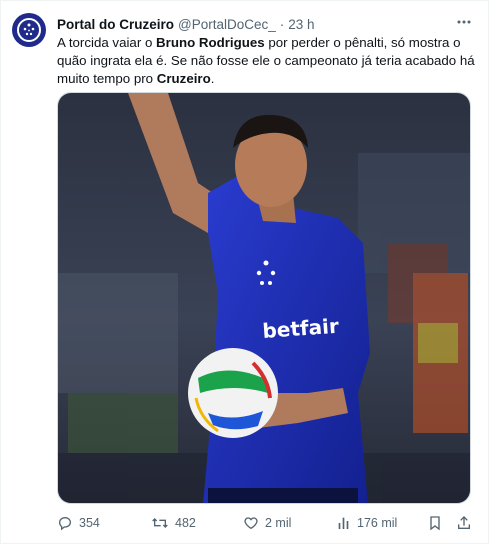  I want to click on share-button, so click(467, 523).